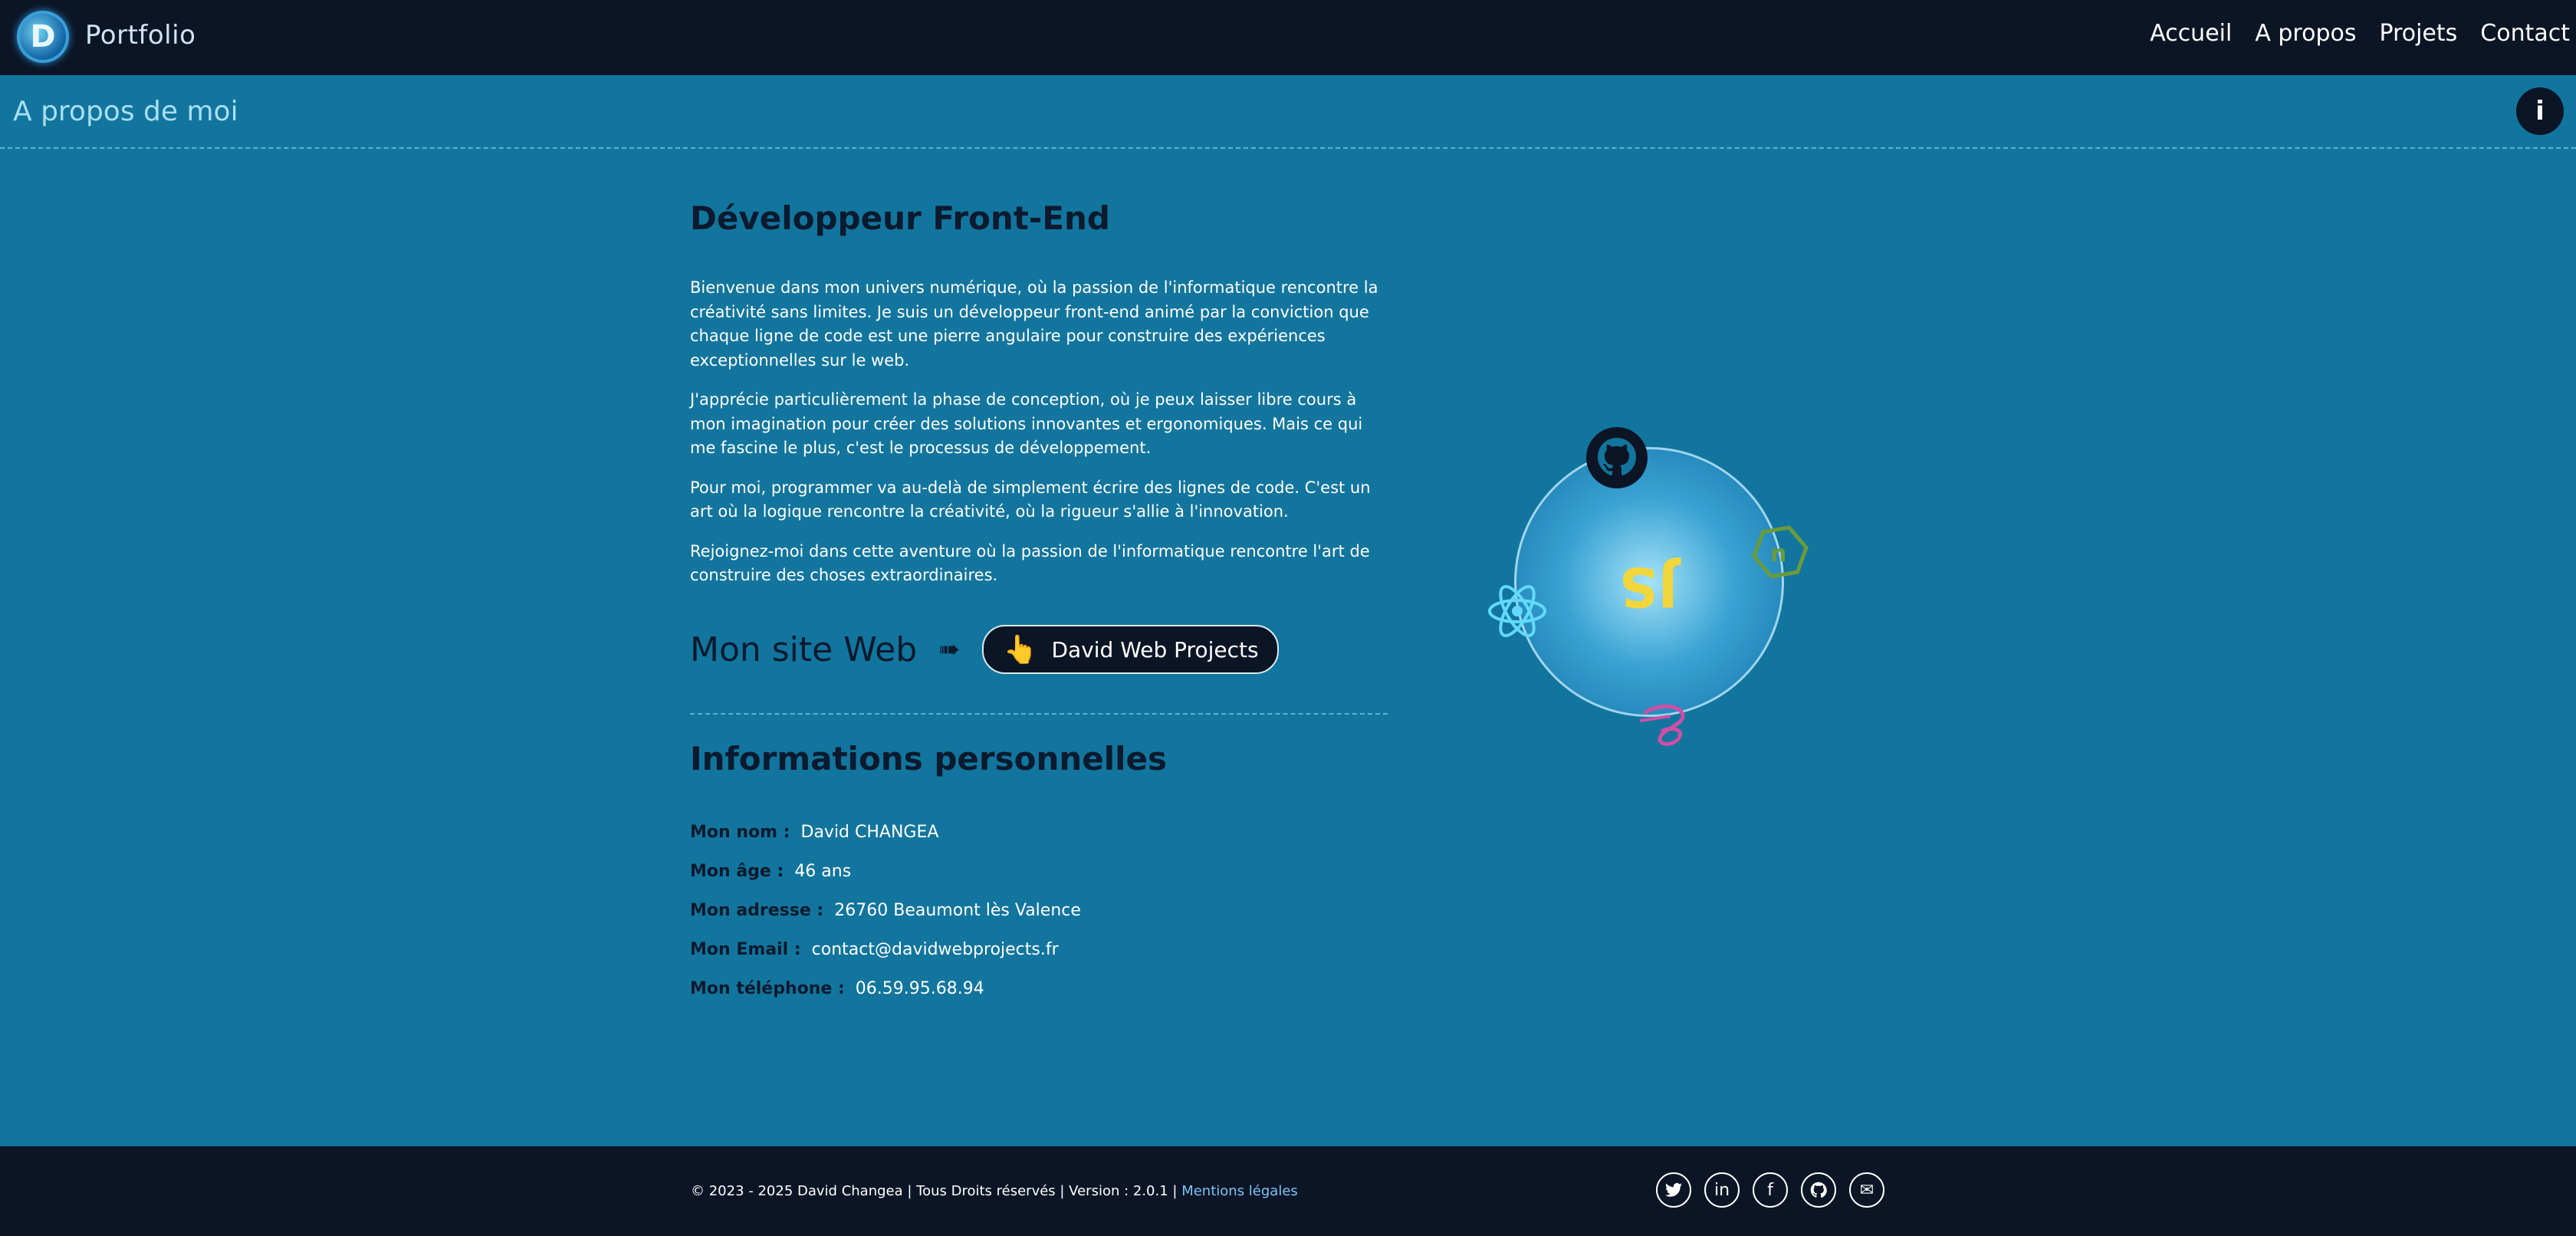 The width and height of the screenshot is (2576, 1236). What do you see at coordinates (1649, 586) in the screenshot?
I see `javascript-icon: JS` at bounding box center [1649, 586].